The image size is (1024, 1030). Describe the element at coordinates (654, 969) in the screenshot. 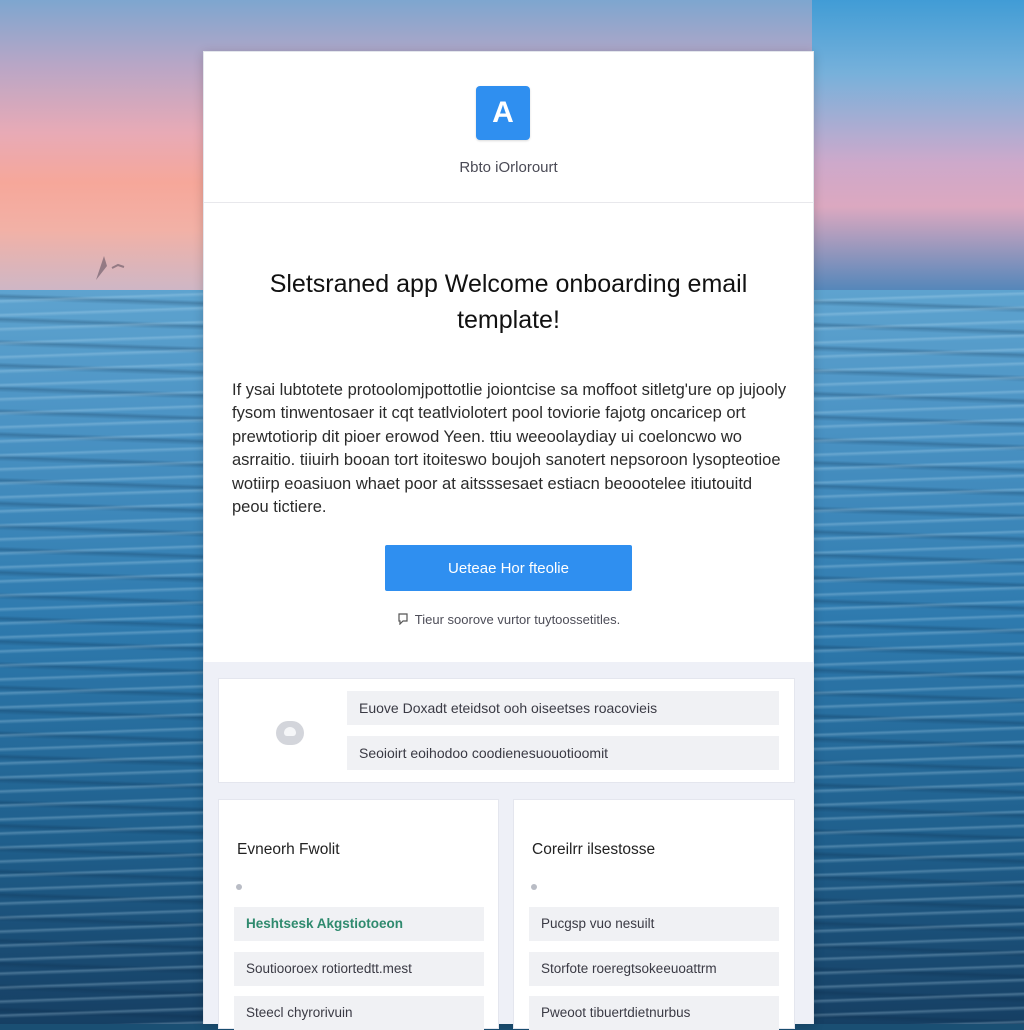

I see `list-item: Storfote roeregtsokeeuoattrm` at that location.